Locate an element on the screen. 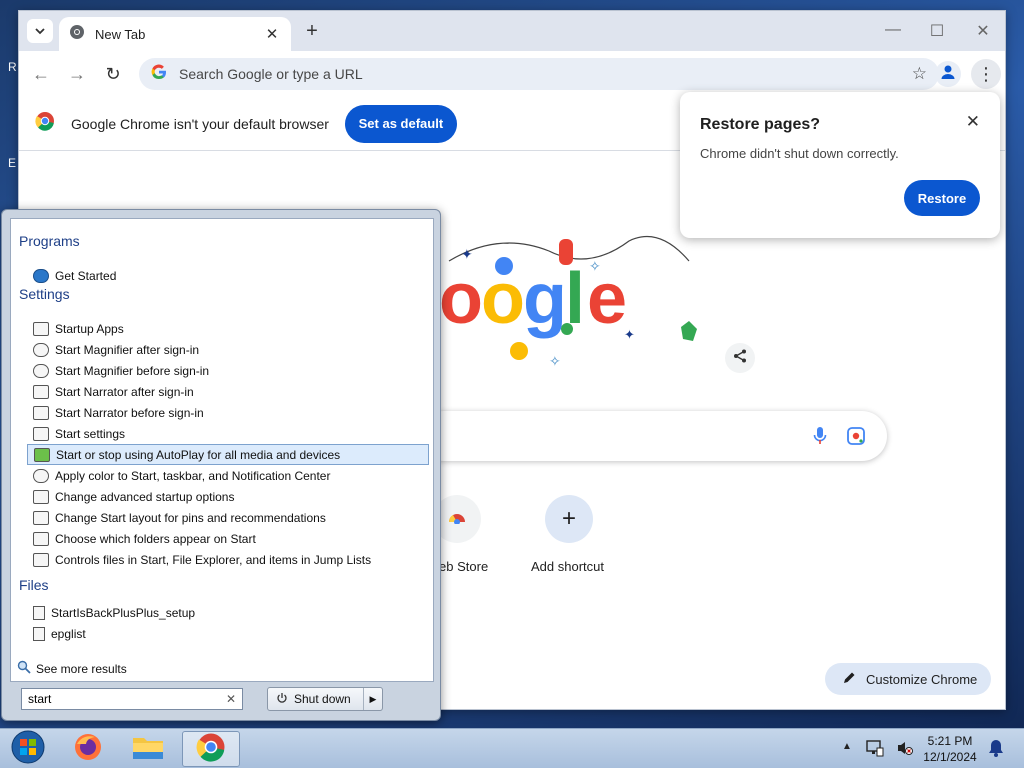 Image resolution: width=1024 pixels, height=768 pixels. shutdown-button-group: Shut down ▶ is located at coordinates (325, 699).